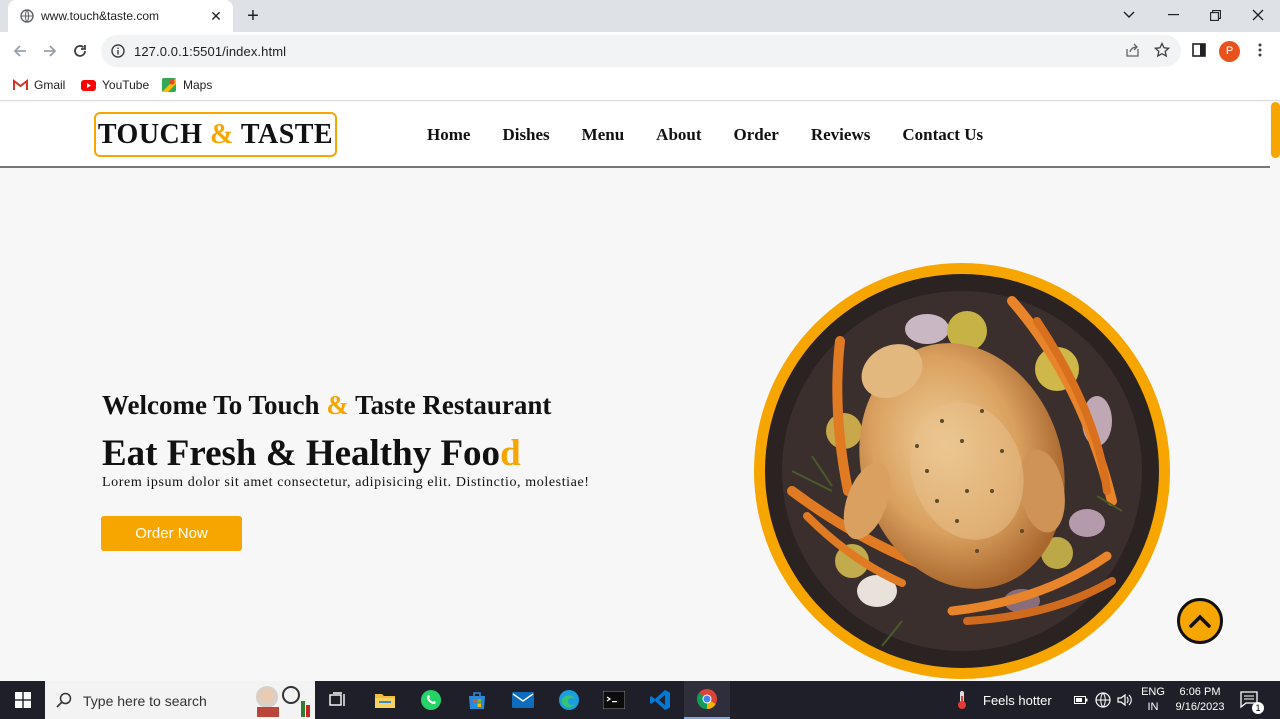 The width and height of the screenshot is (1280, 719). I want to click on chevron-up-icon, so click(1200, 621).